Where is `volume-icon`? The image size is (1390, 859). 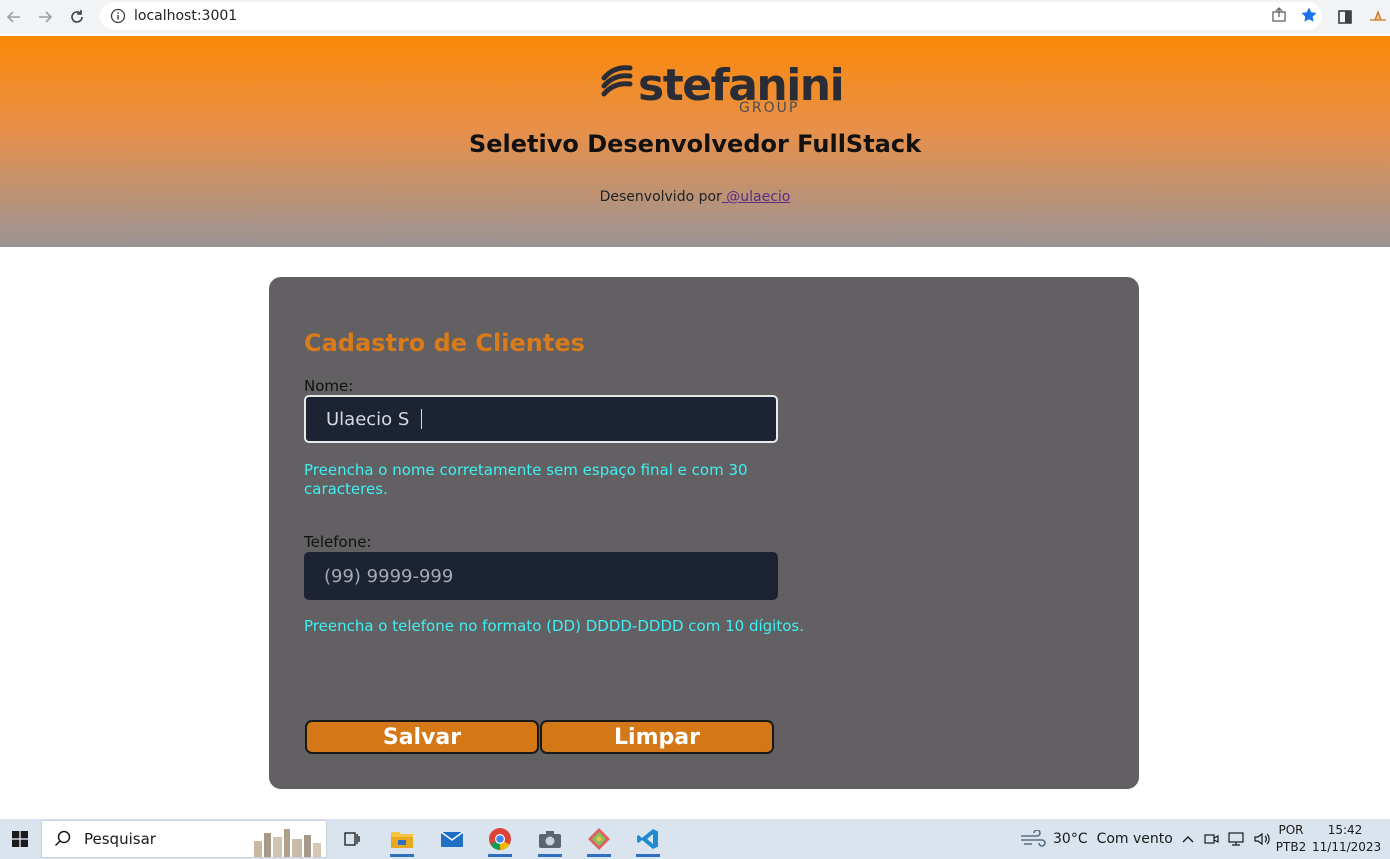 volume-icon is located at coordinates (1262, 839).